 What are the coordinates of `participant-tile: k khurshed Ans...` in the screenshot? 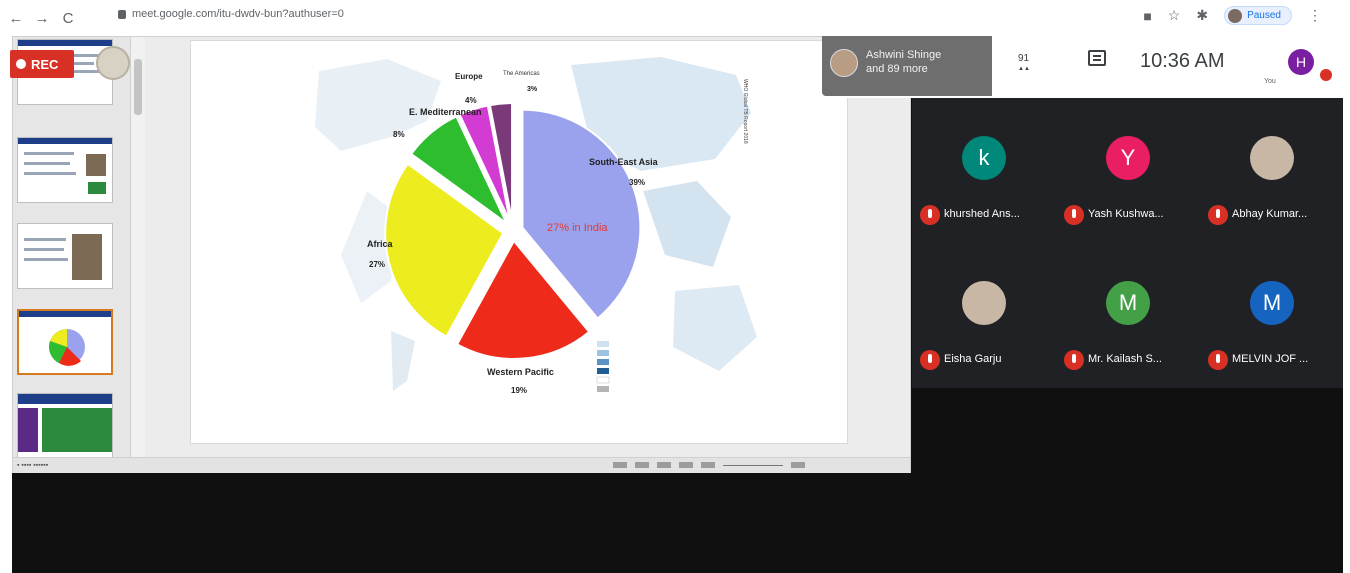 It's located at (984, 170).